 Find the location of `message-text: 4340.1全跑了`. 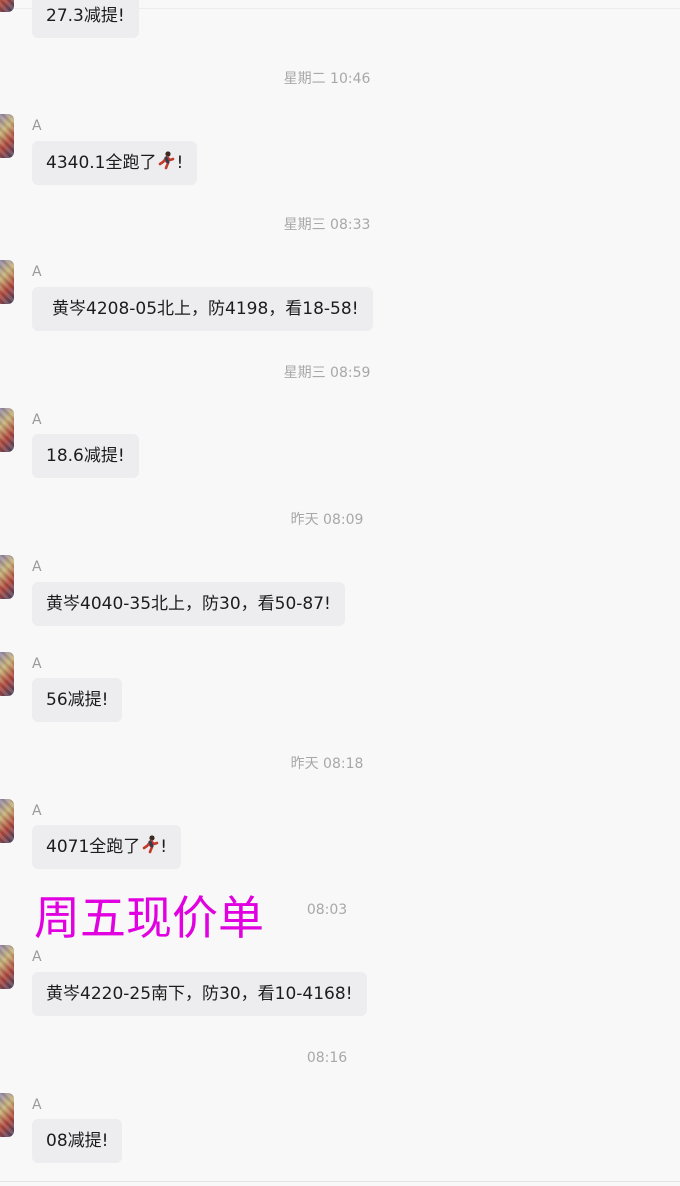

message-text: 4340.1全跑了 is located at coordinates (101, 163).